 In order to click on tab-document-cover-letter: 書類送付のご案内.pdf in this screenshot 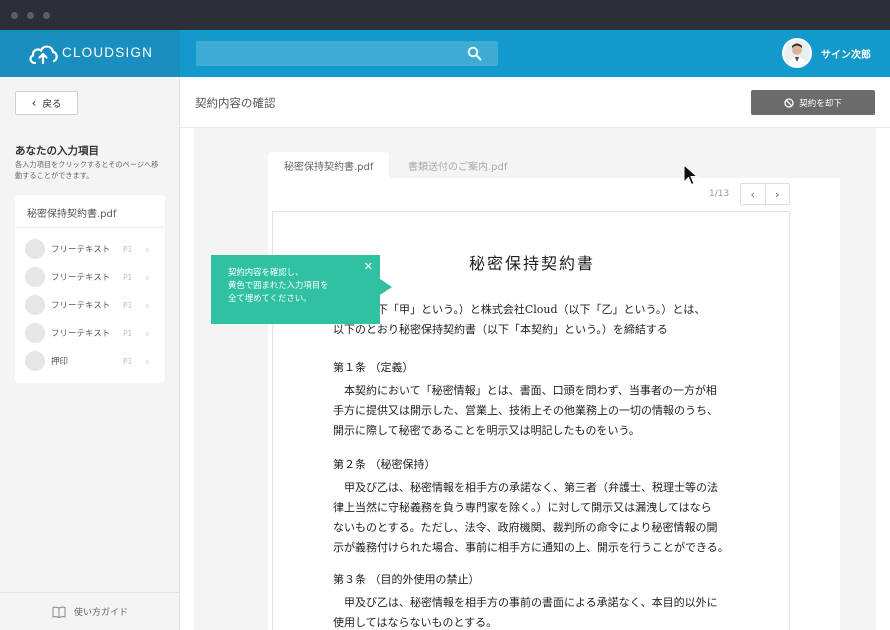, I will do `click(457, 165)`.